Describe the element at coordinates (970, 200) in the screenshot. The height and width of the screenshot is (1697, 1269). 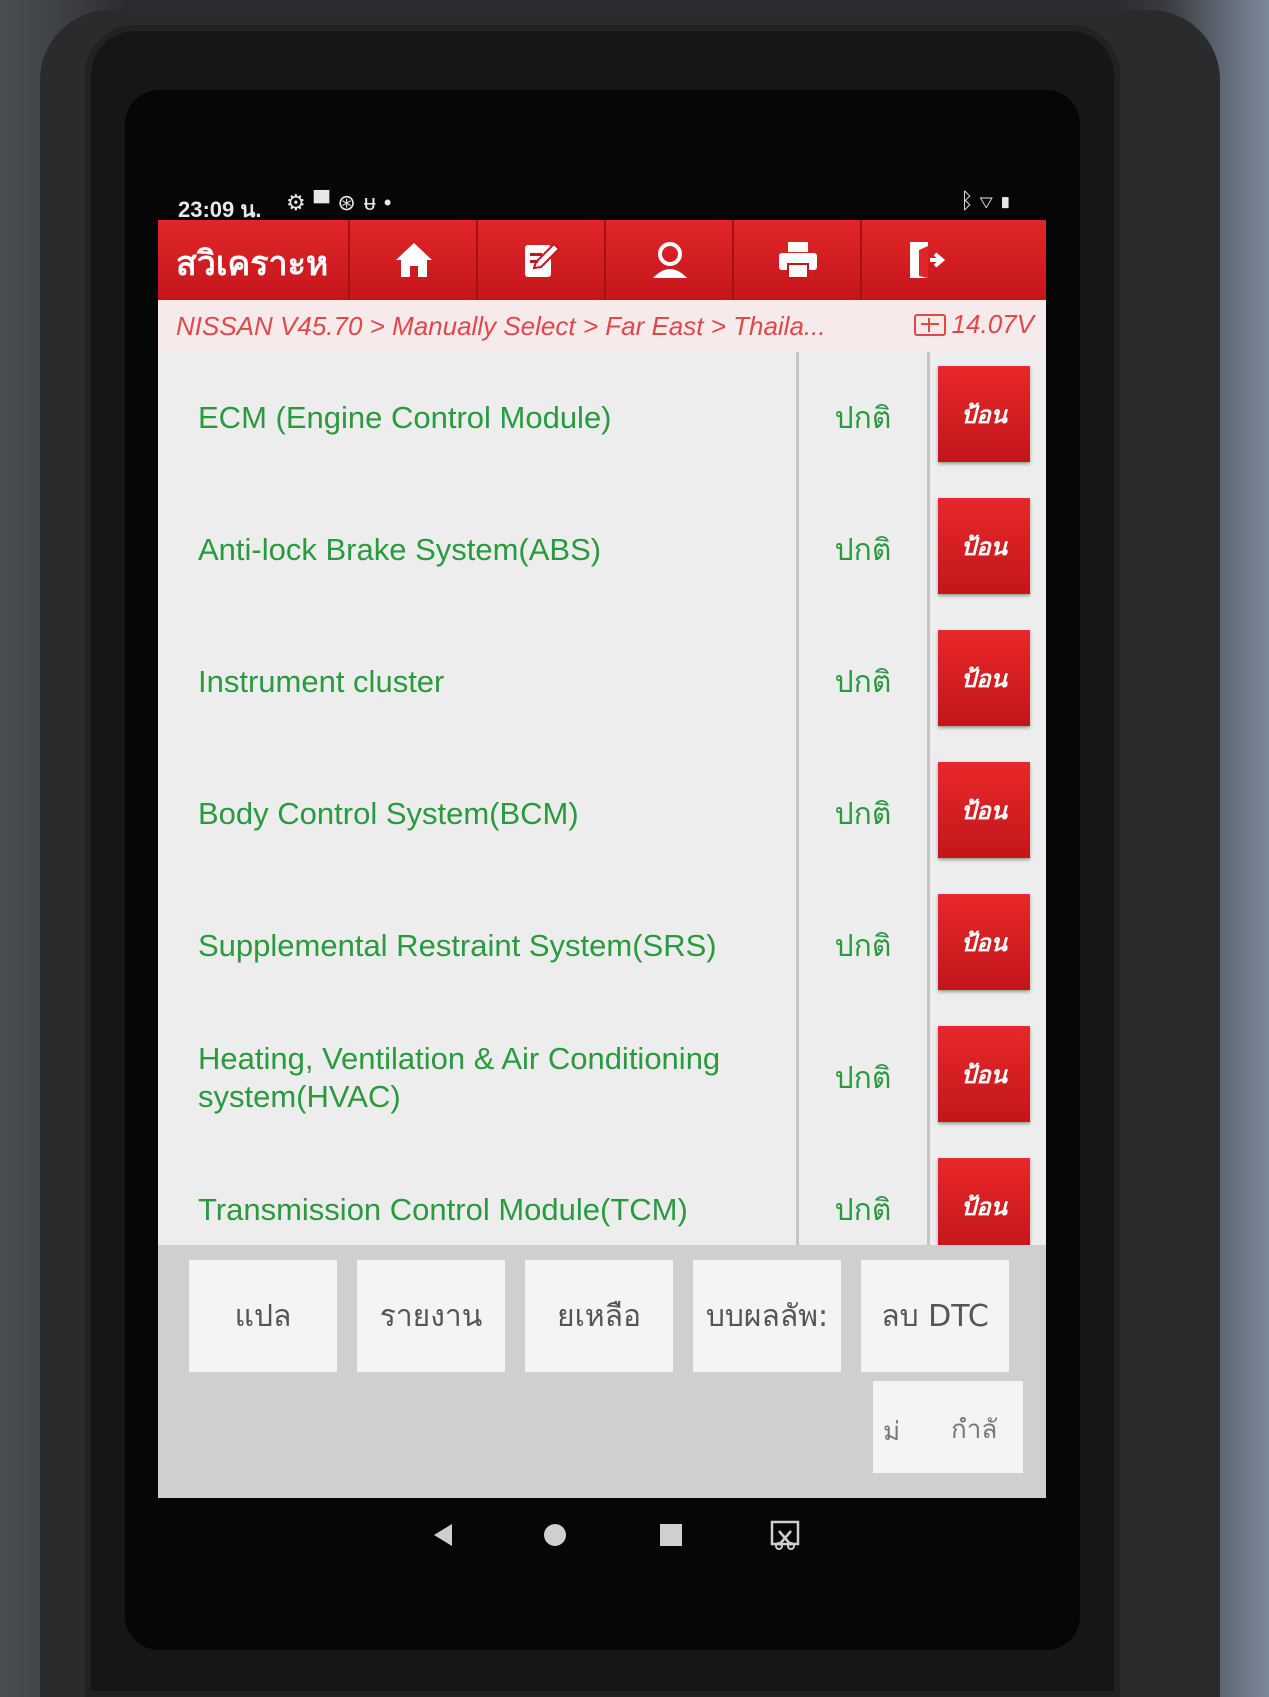
I see `bluetooth-icon: ᛒ` at that location.